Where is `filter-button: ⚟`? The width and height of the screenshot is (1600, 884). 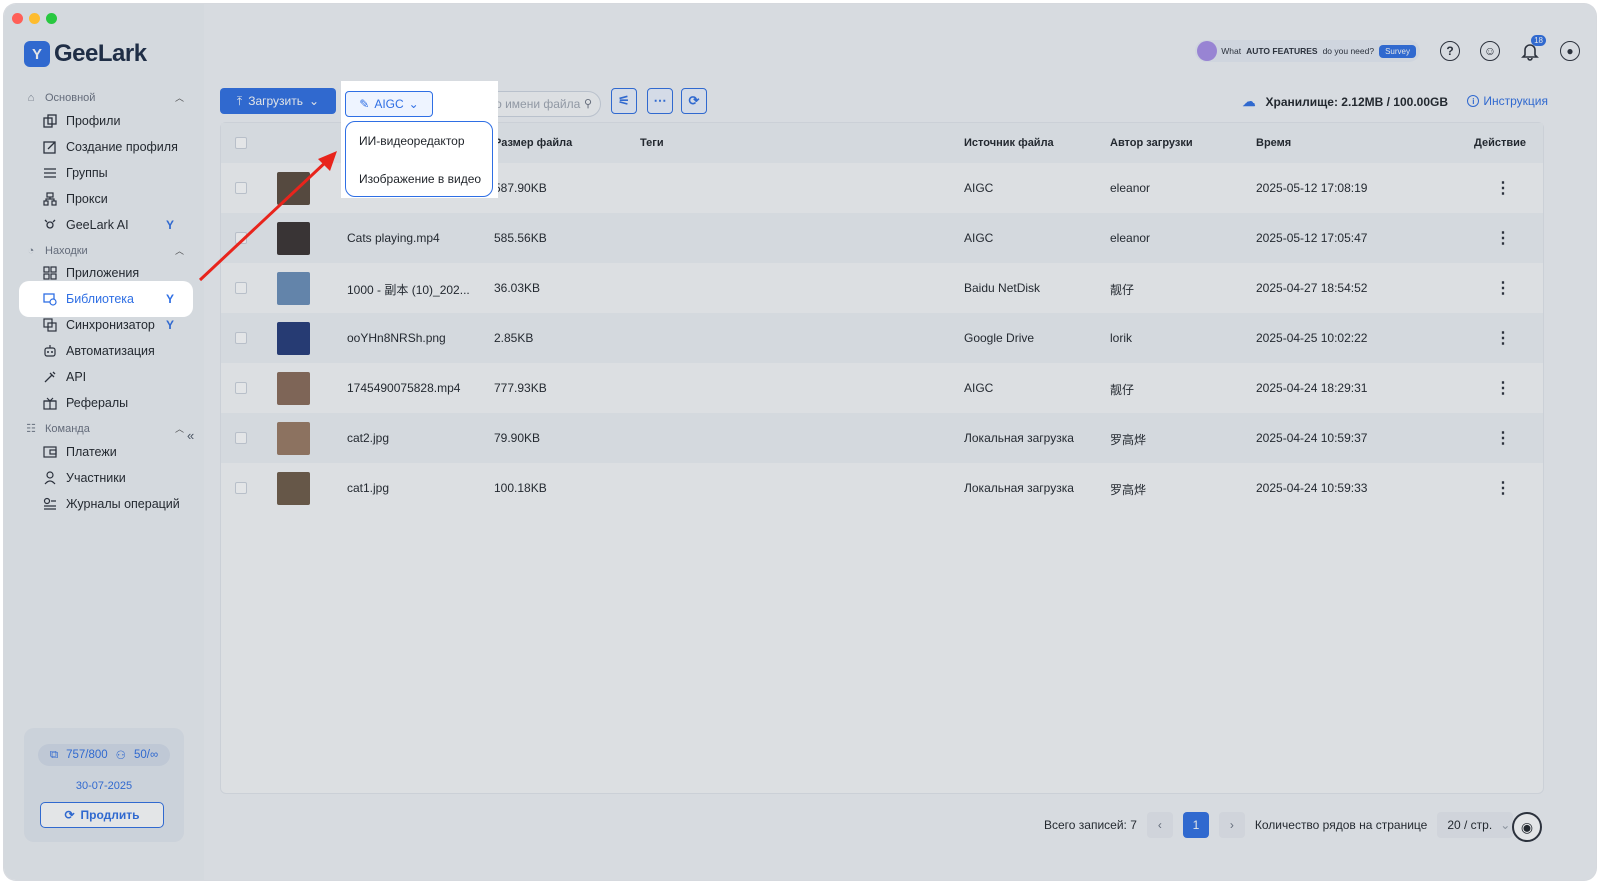 filter-button: ⚟ is located at coordinates (624, 101).